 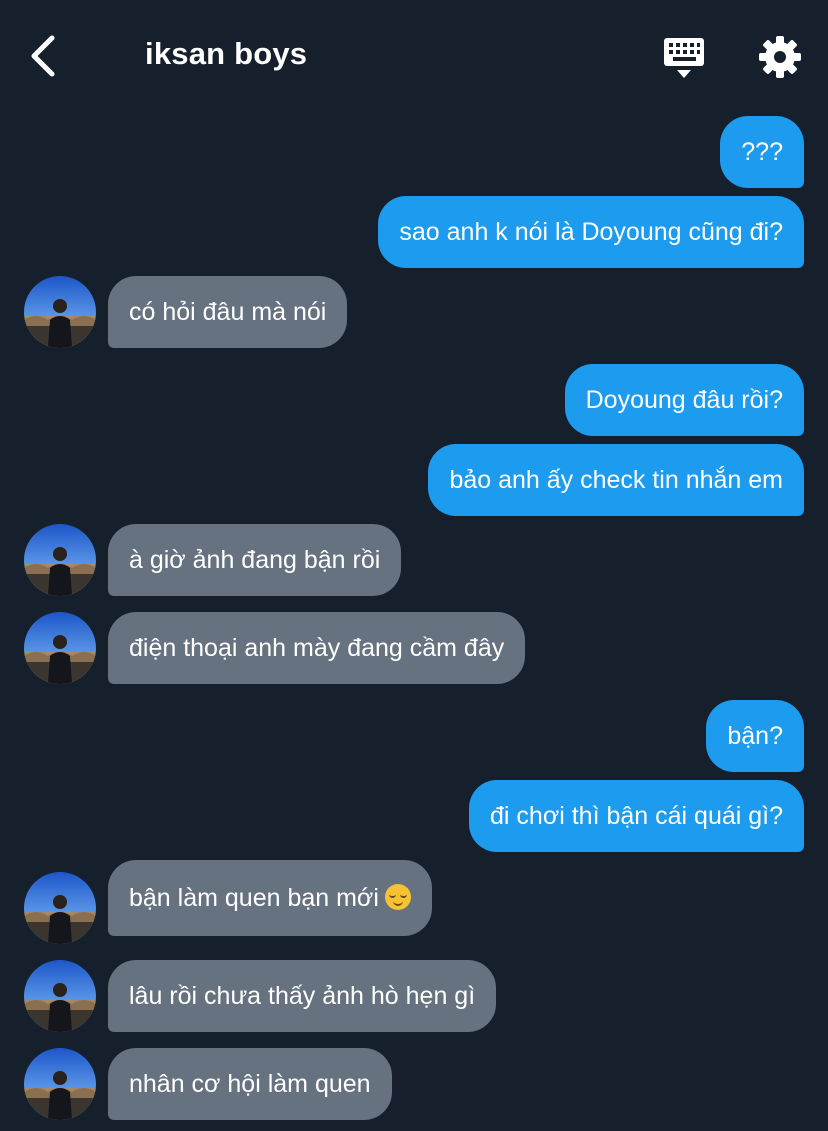 I want to click on received-bubble: có hỏi đâu mà nói, so click(x=228, y=312).